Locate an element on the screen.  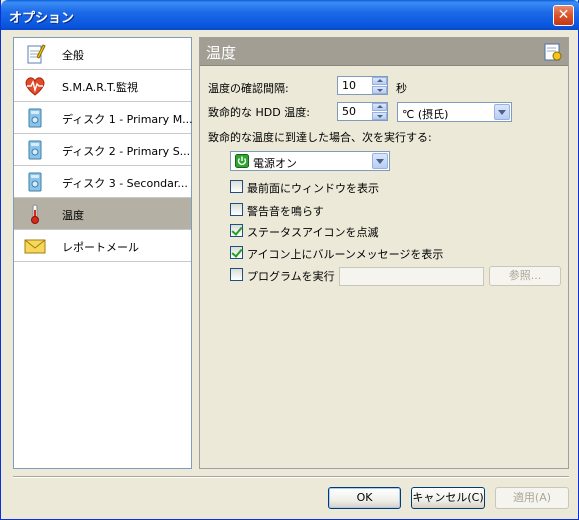
title-bar: オプション ✕ is located at coordinates (290, 15).